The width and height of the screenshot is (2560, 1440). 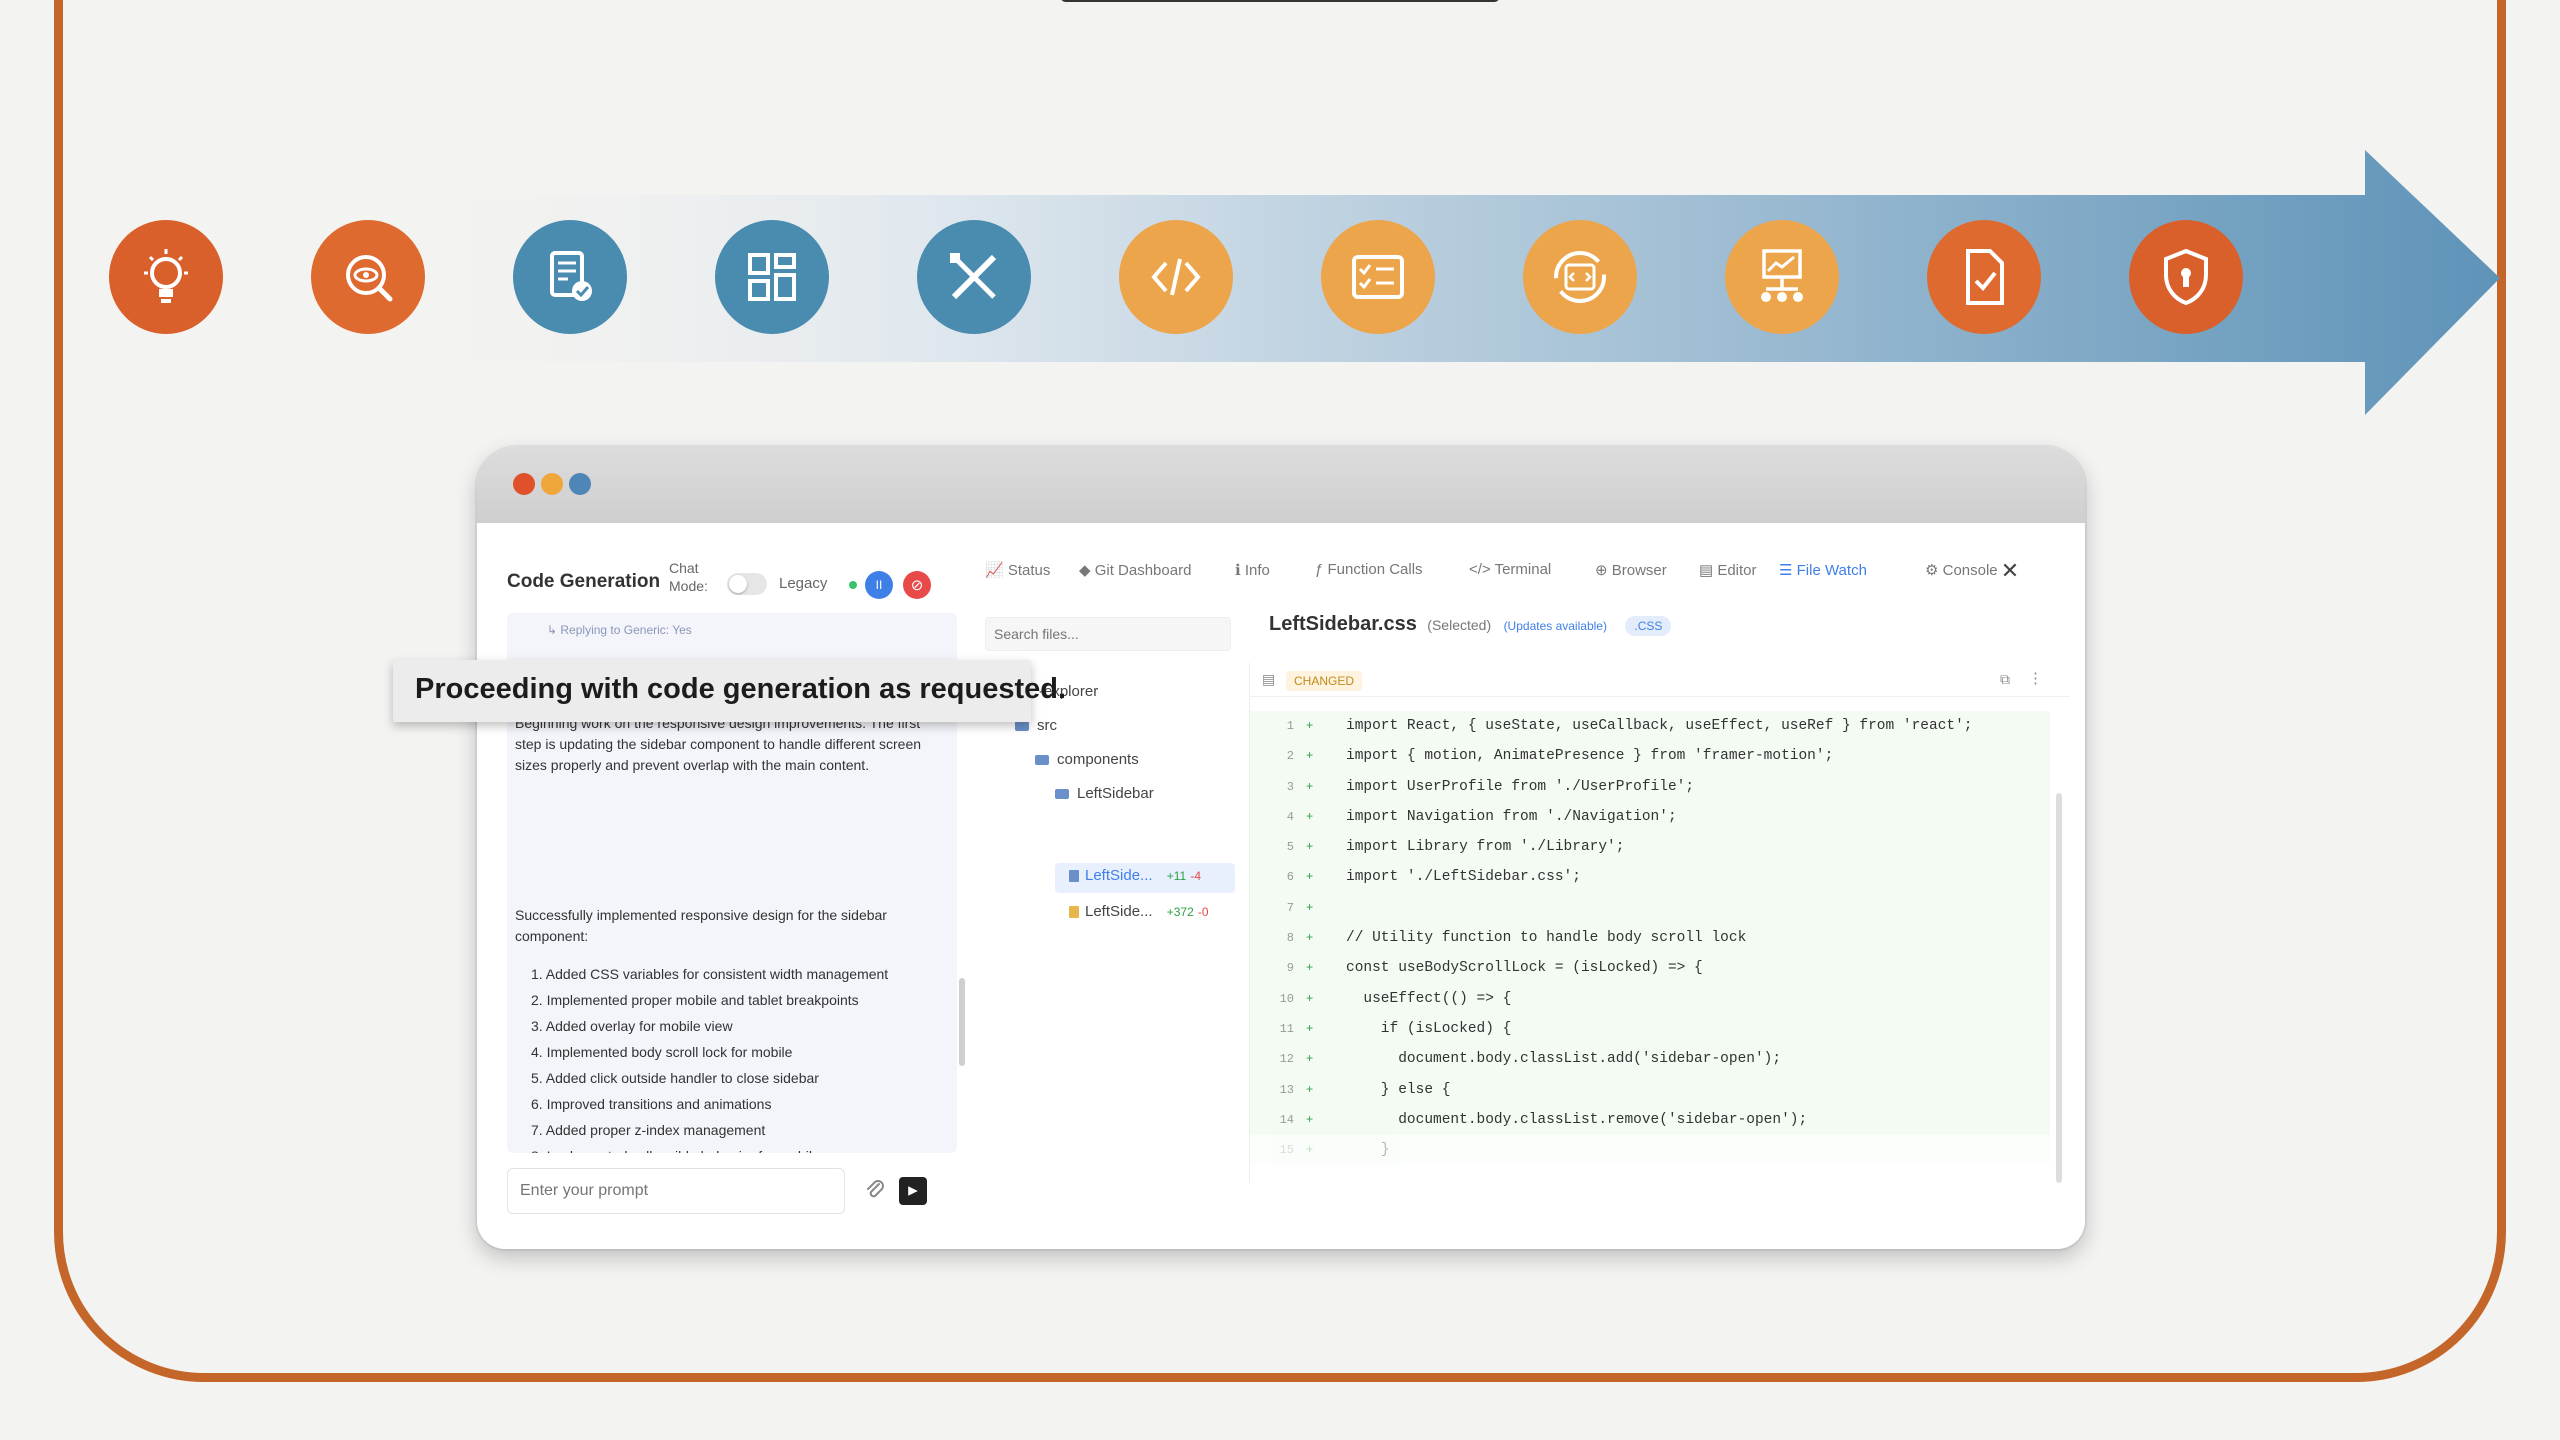 What do you see at coordinates (1961, 570) in the screenshot?
I see `tab: ⚙ Console` at bounding box center [1961, 570].